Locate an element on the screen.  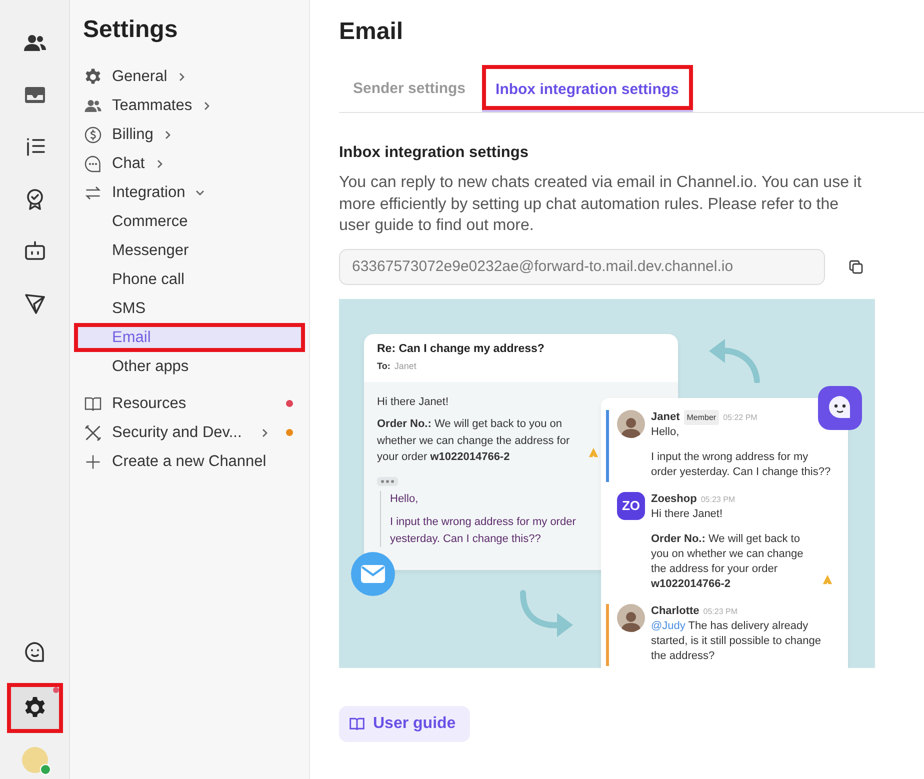
nav-item: Teammates is located at coordinates (189, 105).